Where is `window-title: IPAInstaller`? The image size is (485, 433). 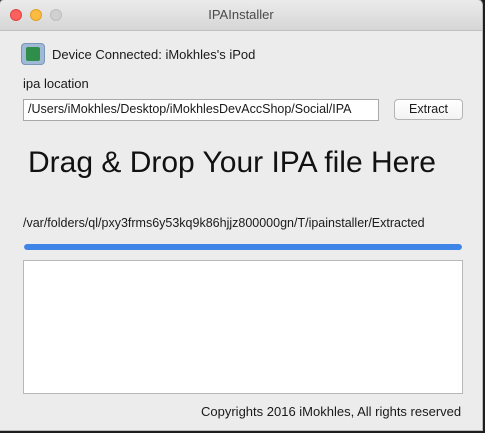
window-title: IPAInstaller is located at coordinates (241, 14).